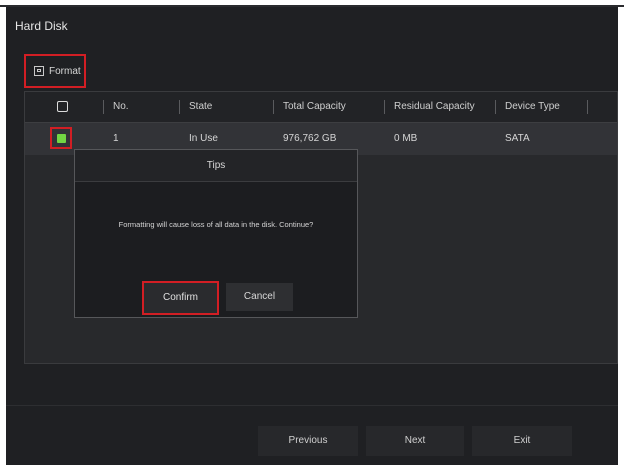 This screenshot has height=465, width=624. I want to click on footer-divider, so click(312, 405).